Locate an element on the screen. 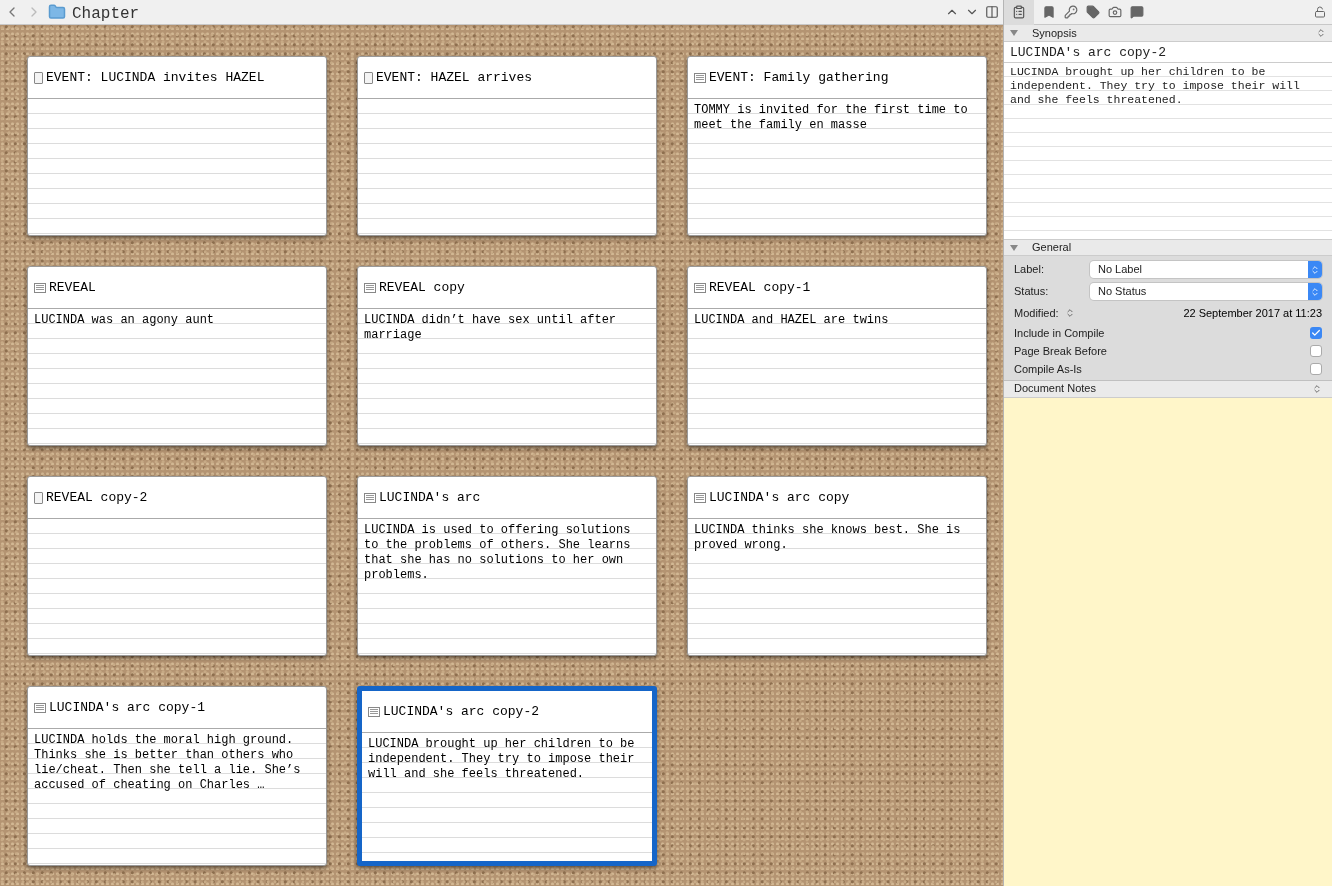  chapter-title: Chapter is located at coordinates (106, 14).